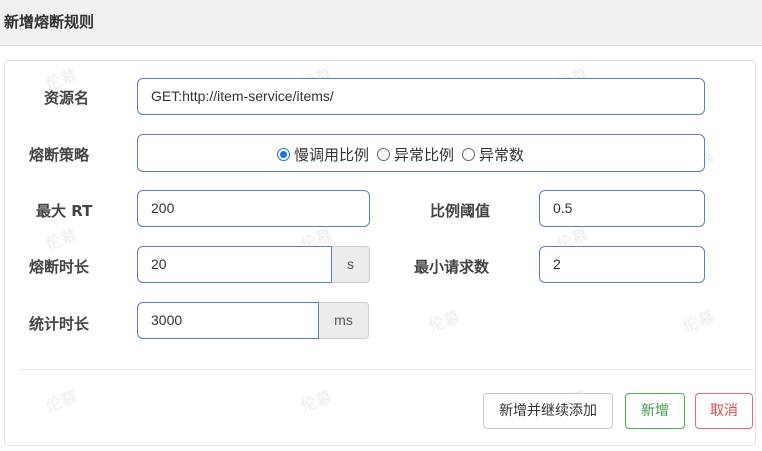 Image resolution: width=762 pixels, height=451 pixels. Describe the element at coordinates (332, 155) in the screenshot. I see `radio-label: 慢调用比例` at that location.